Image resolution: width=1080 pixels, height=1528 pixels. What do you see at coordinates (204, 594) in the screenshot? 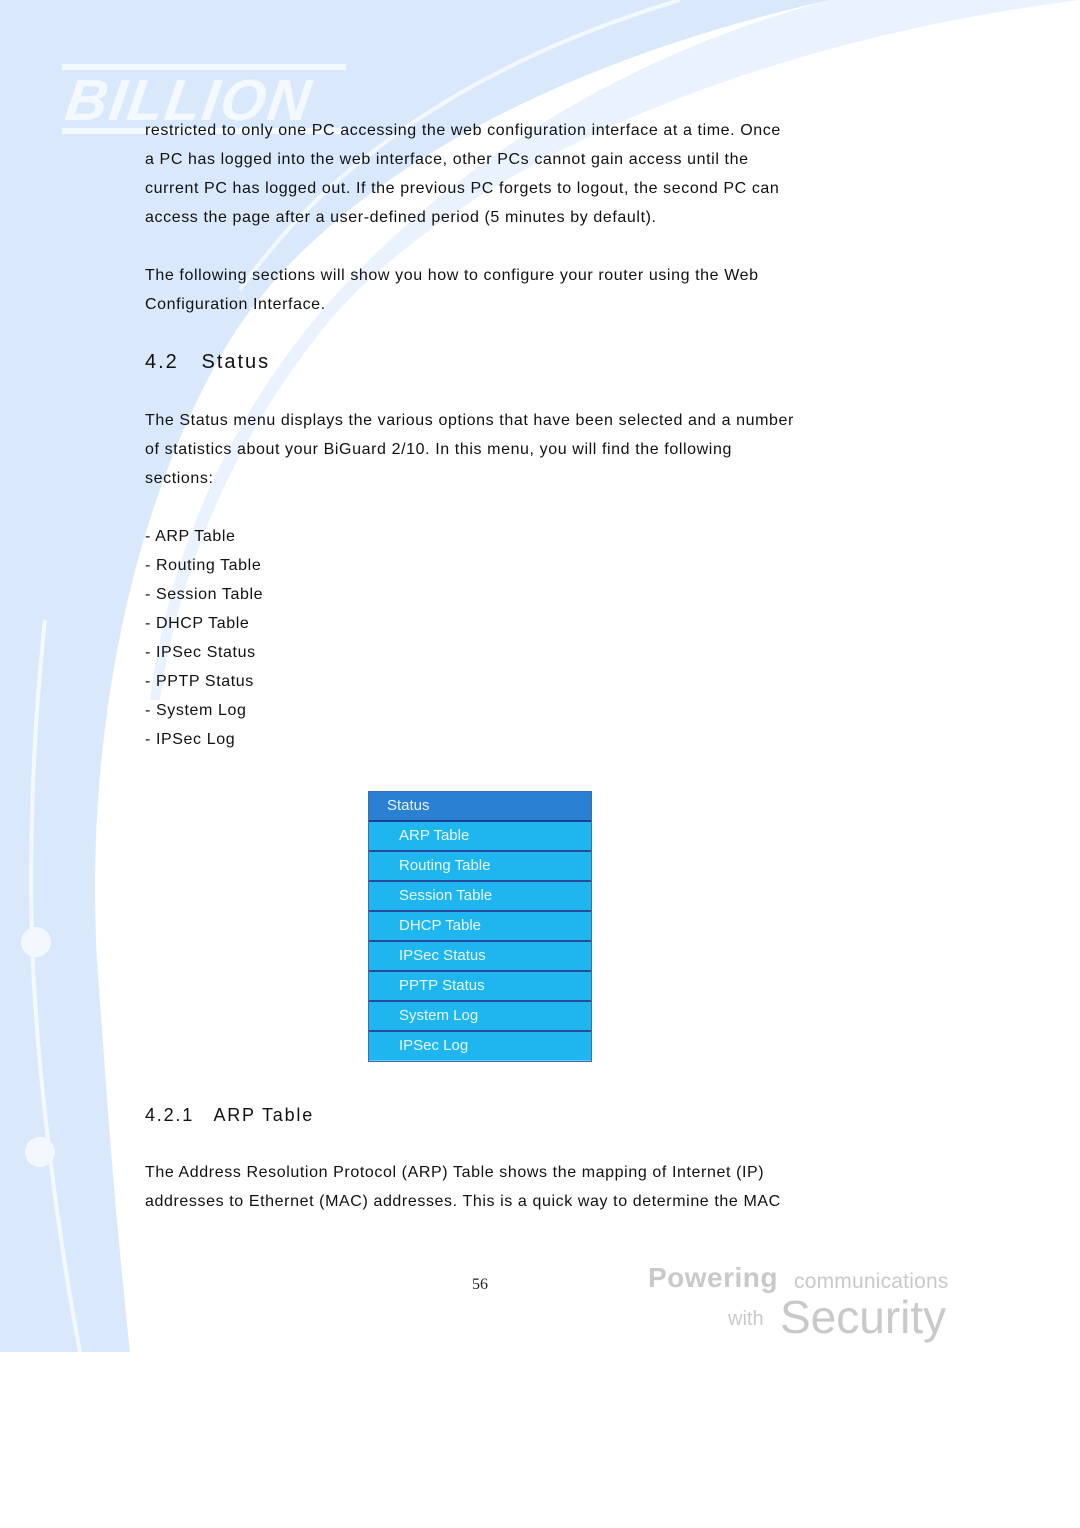
I see `list-item: - Session Table` at bounding box center [204, 594].